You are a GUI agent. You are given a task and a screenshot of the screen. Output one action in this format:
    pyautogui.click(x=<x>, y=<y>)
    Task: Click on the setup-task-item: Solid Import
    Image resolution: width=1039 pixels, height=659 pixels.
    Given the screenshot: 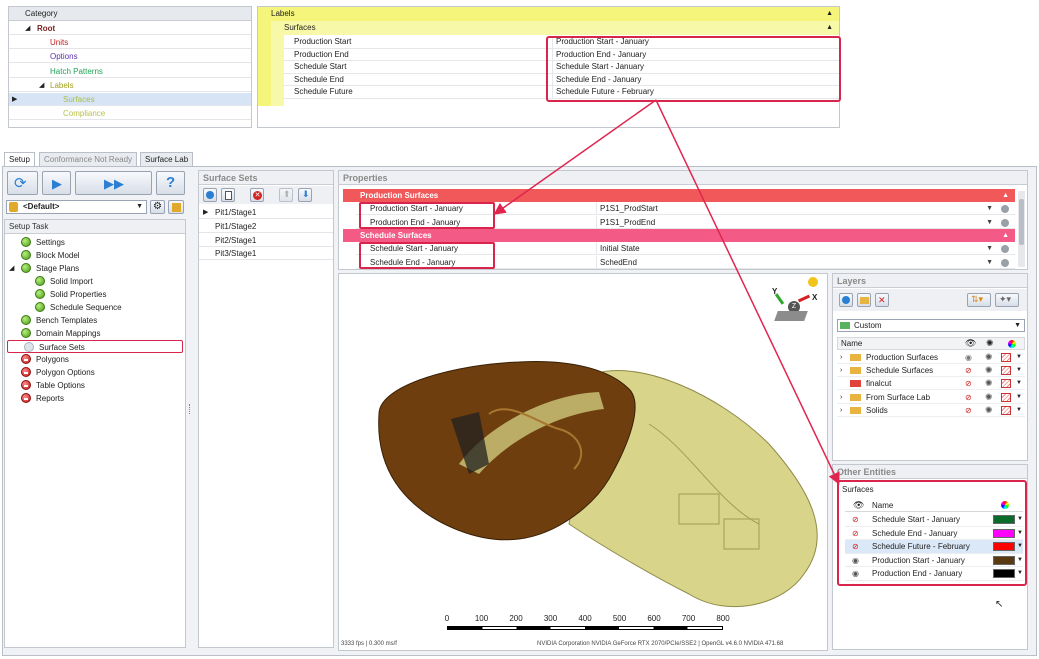 What is the action you would take?
    pyautogui.click(x=95, y=281)
    